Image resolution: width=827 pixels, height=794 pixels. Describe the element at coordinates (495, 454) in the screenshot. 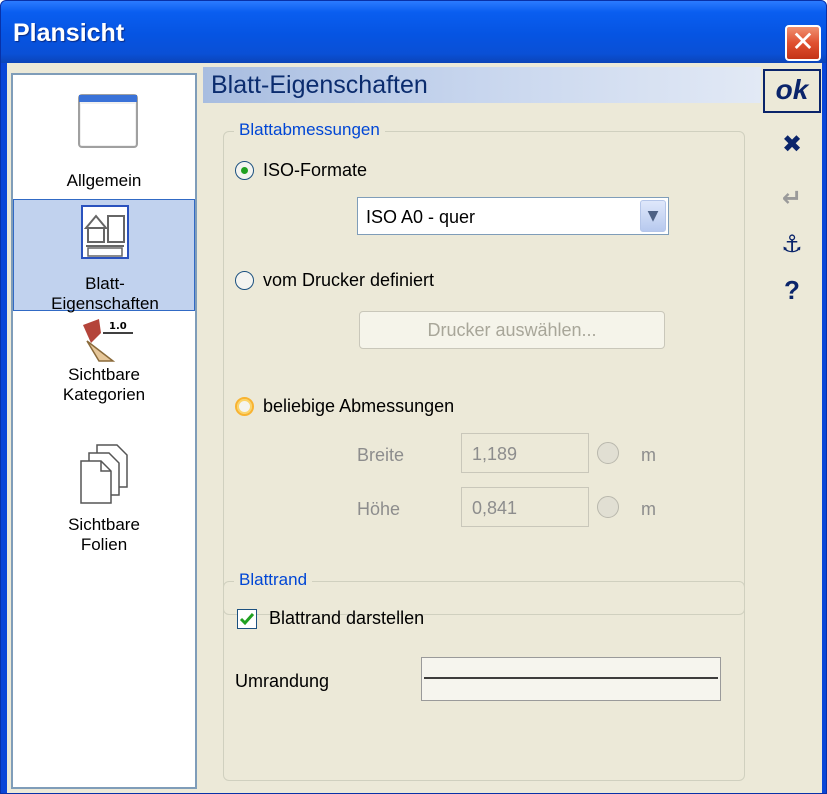

I see `width-value: 1,189` at that location.